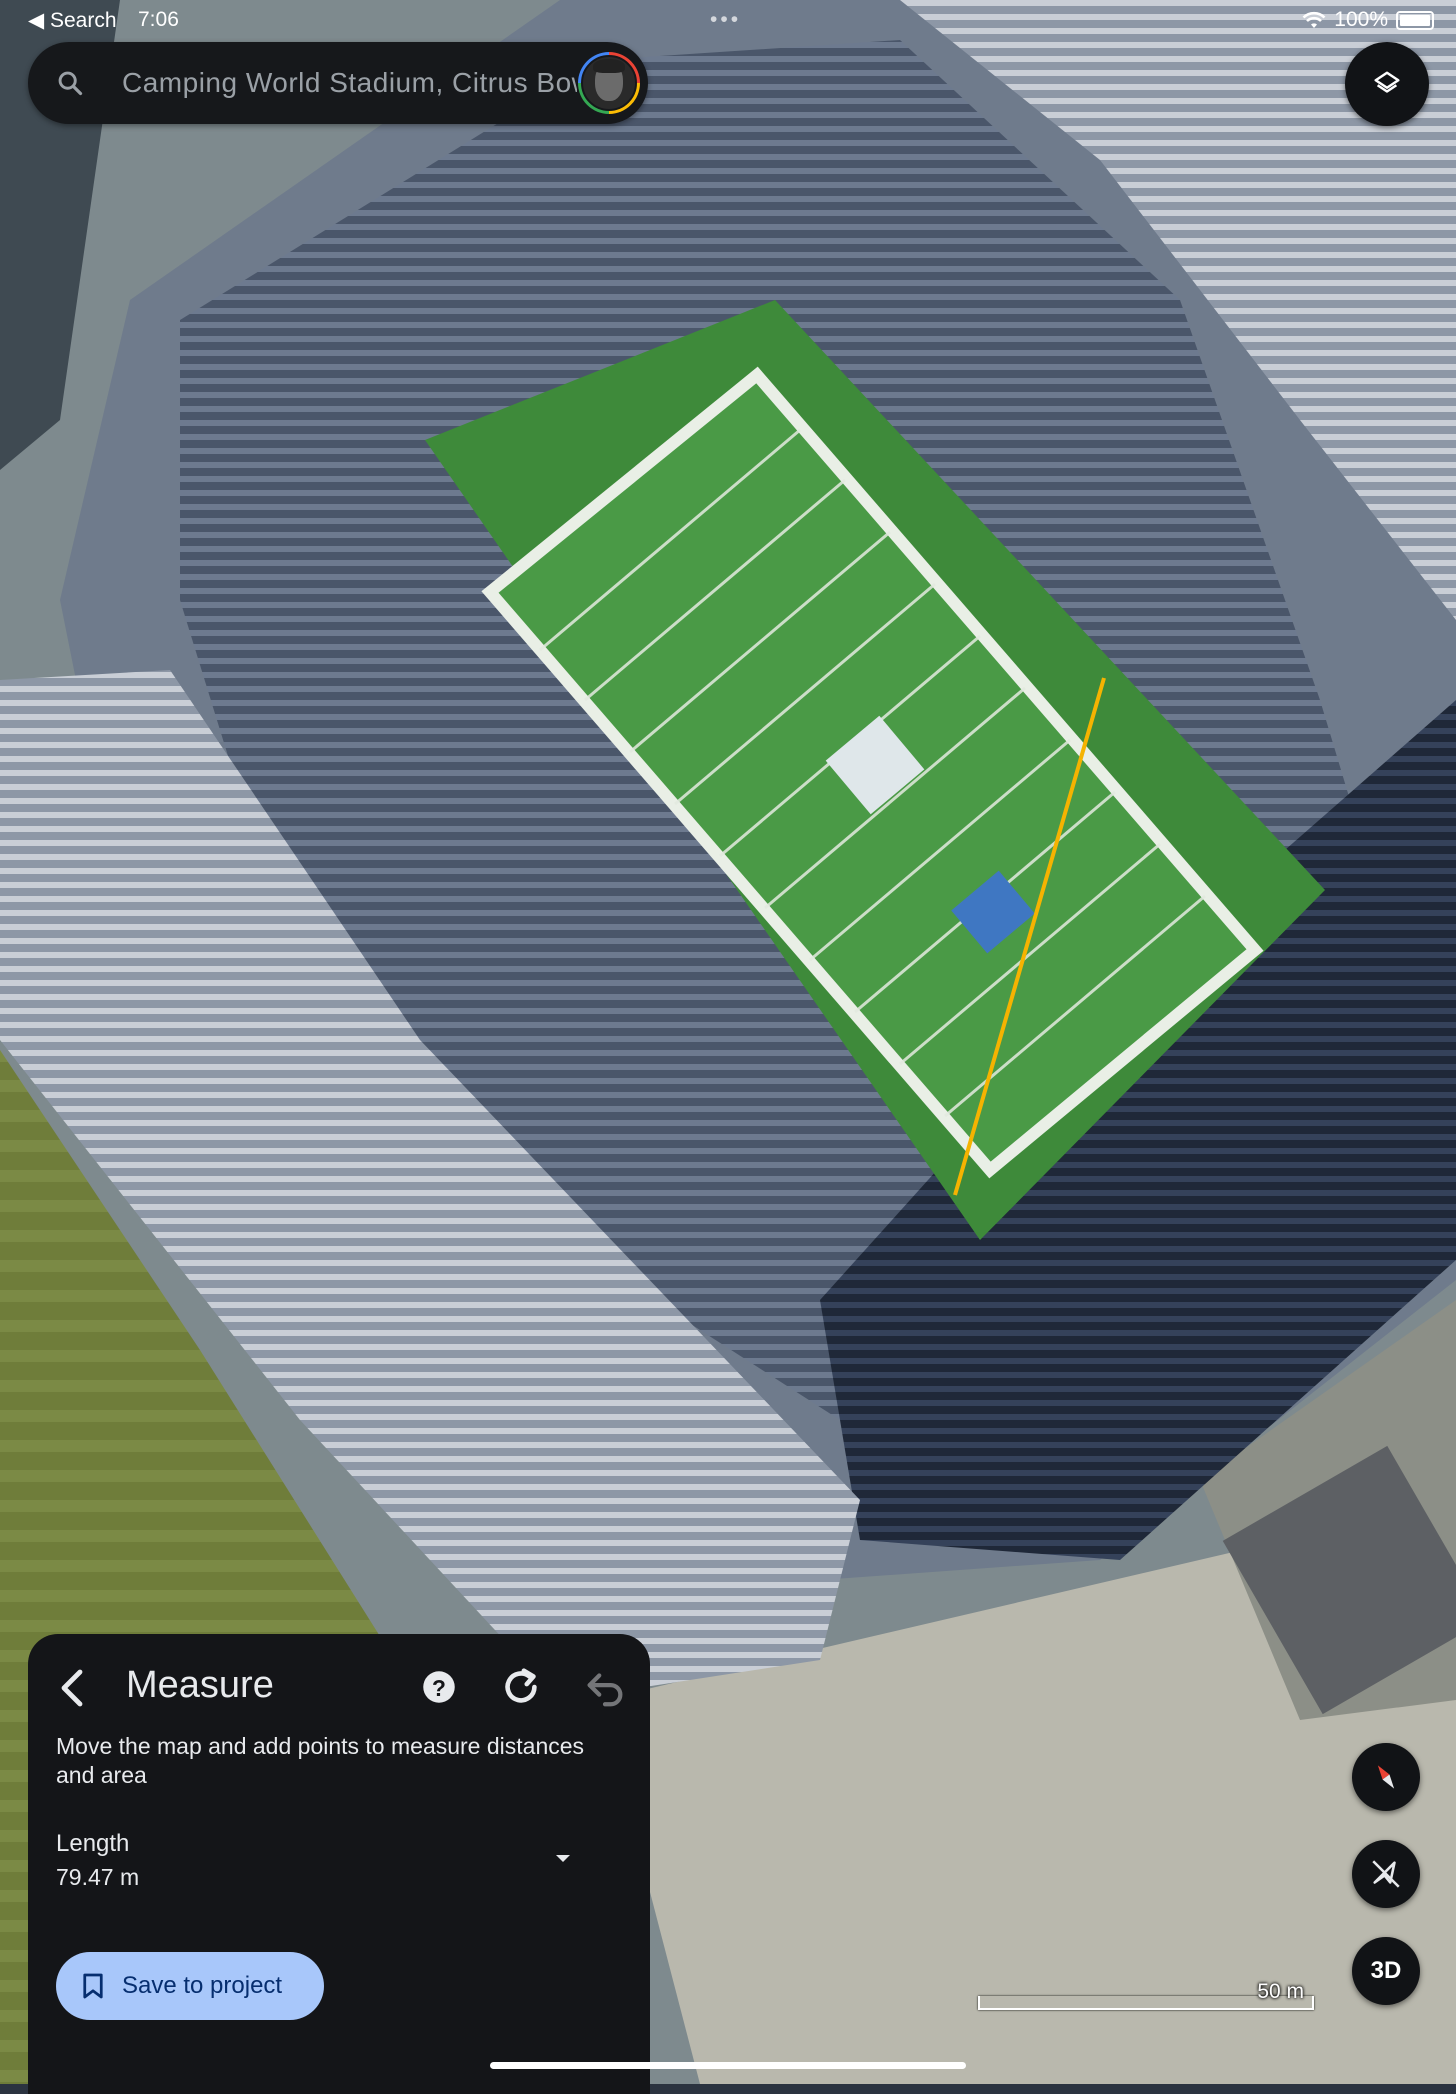 Image resolution: width=1456 pixels, height=2094 pixels. Describe the element at coordinates (158, 19) in the screenshot. I see `status-time: 7:06` at that location.